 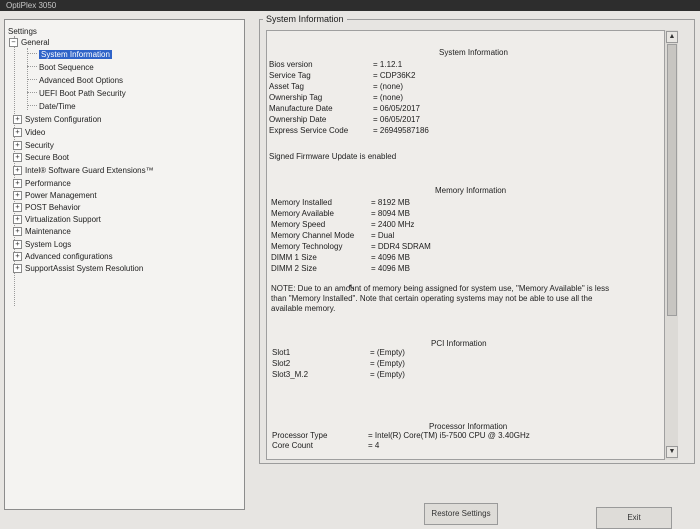 What do you see at coordinates (459, 343) in the screenshot?
I see `section-title-pci: PCI Information` at bounding box center [459, 343].